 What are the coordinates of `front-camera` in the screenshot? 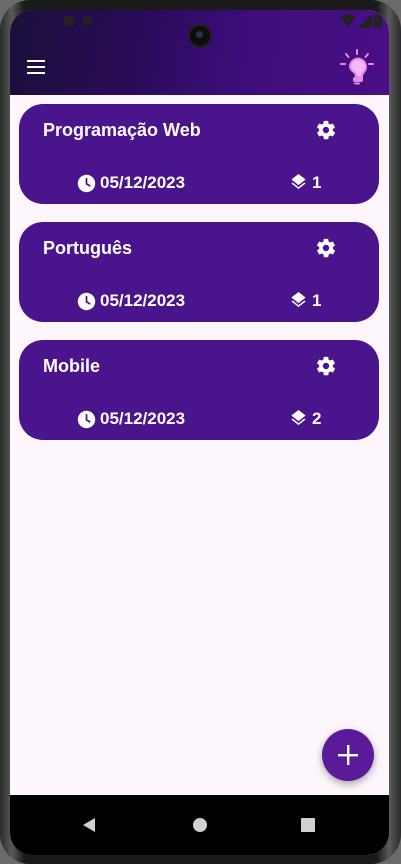 It's located at (200, 36).